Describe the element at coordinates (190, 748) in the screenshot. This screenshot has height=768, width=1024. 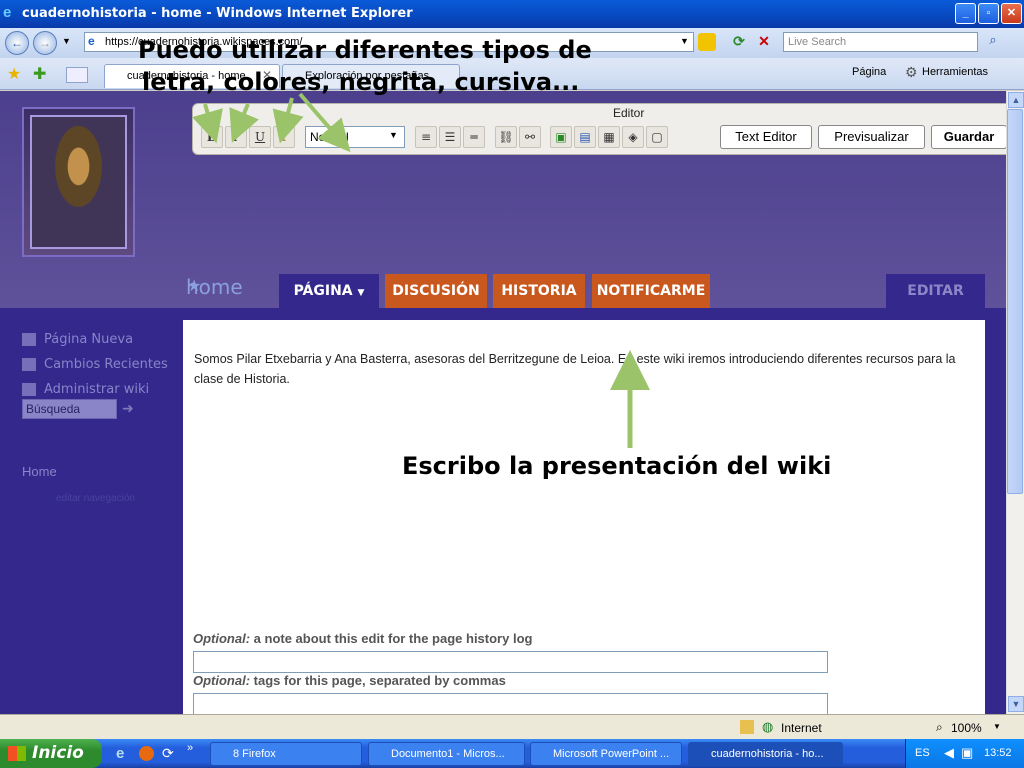
I see `quicklaunch-expand-icon: »` at that location.